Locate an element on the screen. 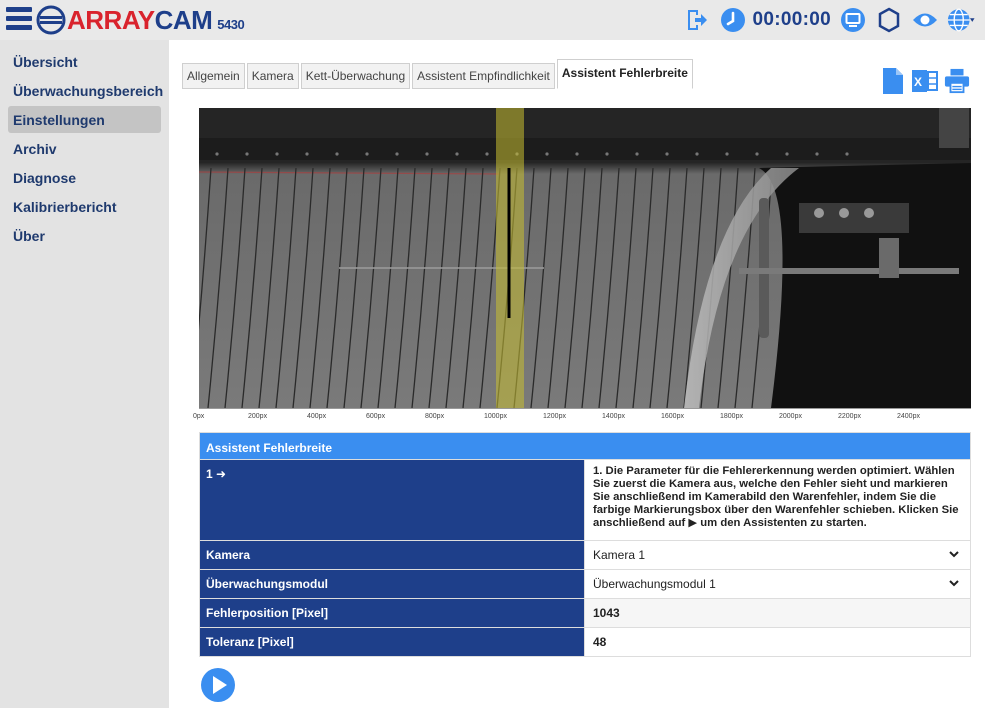 The width and height of the screenshot is (985, 708). sidebar-item-ueberwachungsbereich: Überwachungsbereich is located at coordinates (85, 90).